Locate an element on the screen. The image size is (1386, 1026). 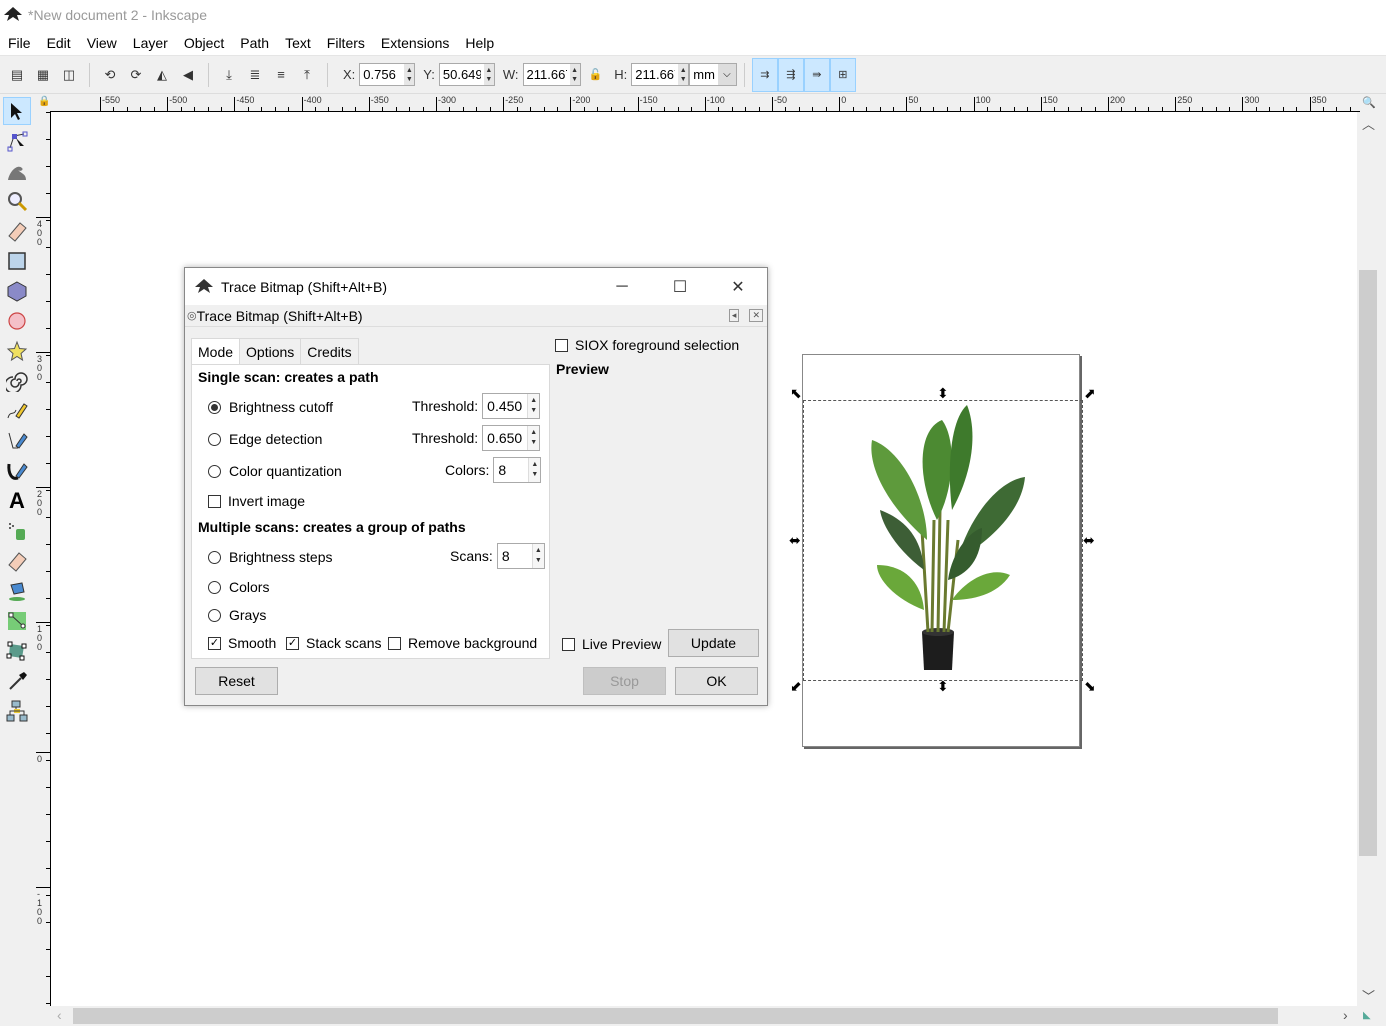
raise-to-top-icon: ⤒ is located at coordinates (307, 75).